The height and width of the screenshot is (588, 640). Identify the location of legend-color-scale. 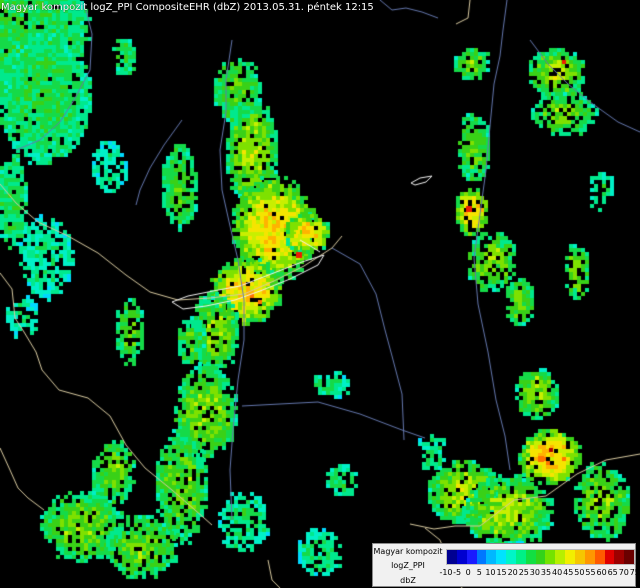
(540, 557).